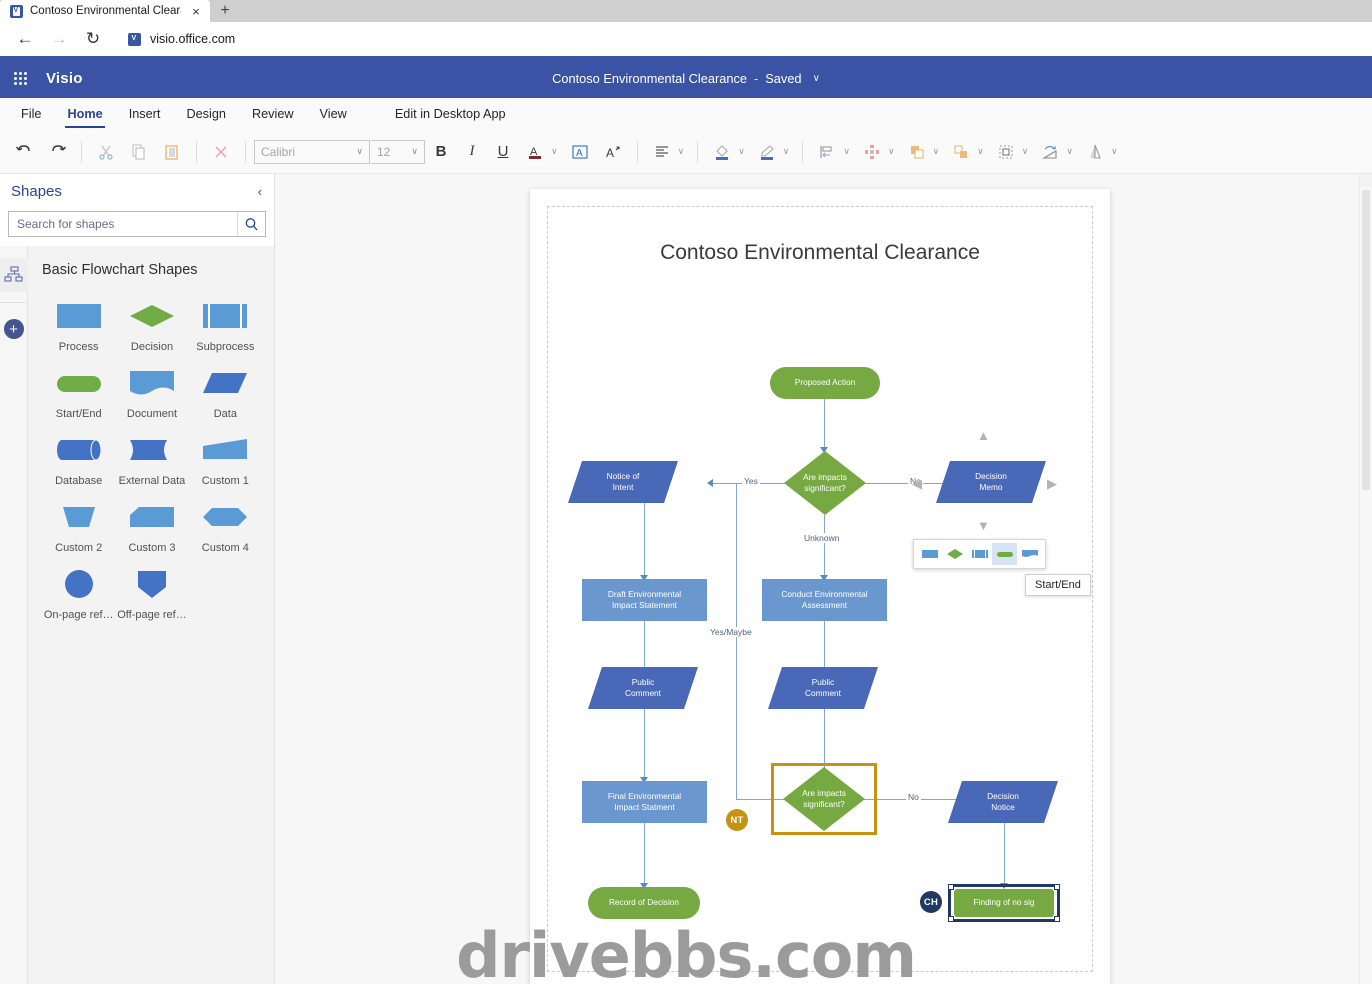  Describe the element at coordinates (151, 323) in the screenshot. I see `shape-item-decision: Decision` at that location.